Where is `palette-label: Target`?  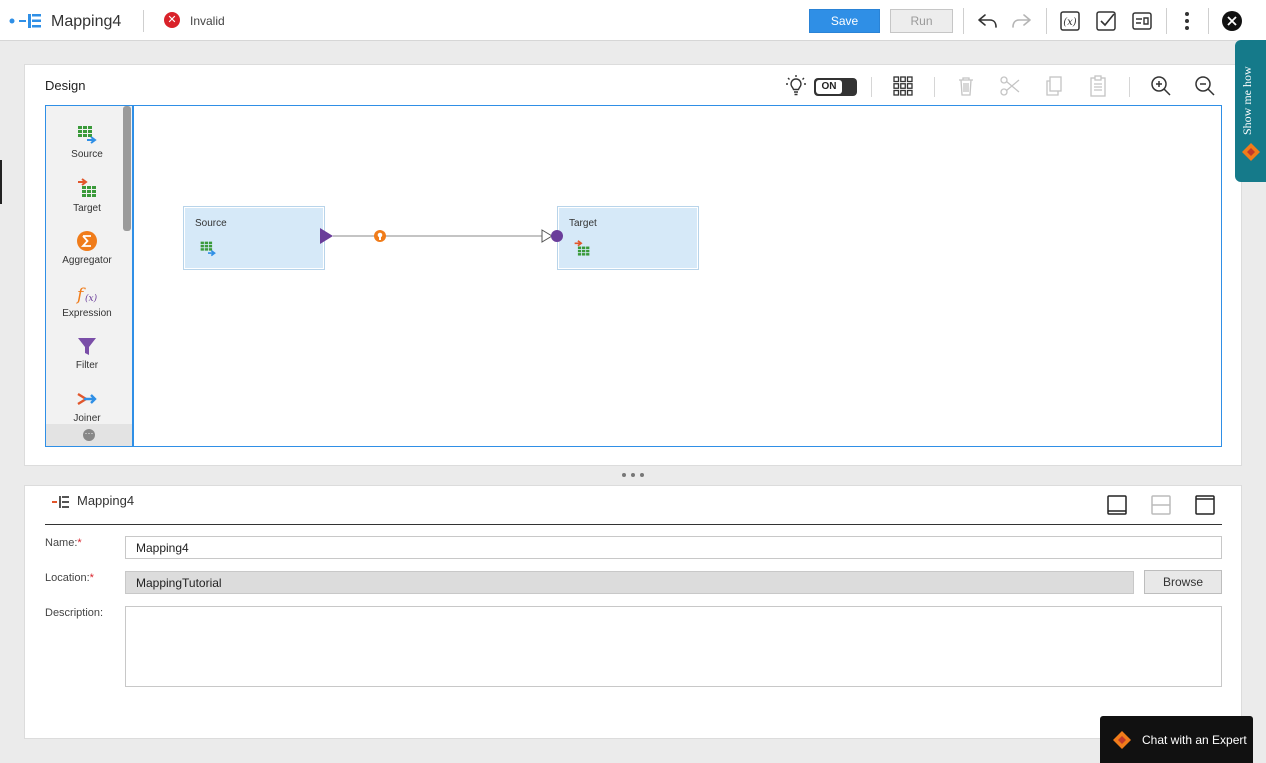 palette-label: Target is located at coordinates (87, 208).